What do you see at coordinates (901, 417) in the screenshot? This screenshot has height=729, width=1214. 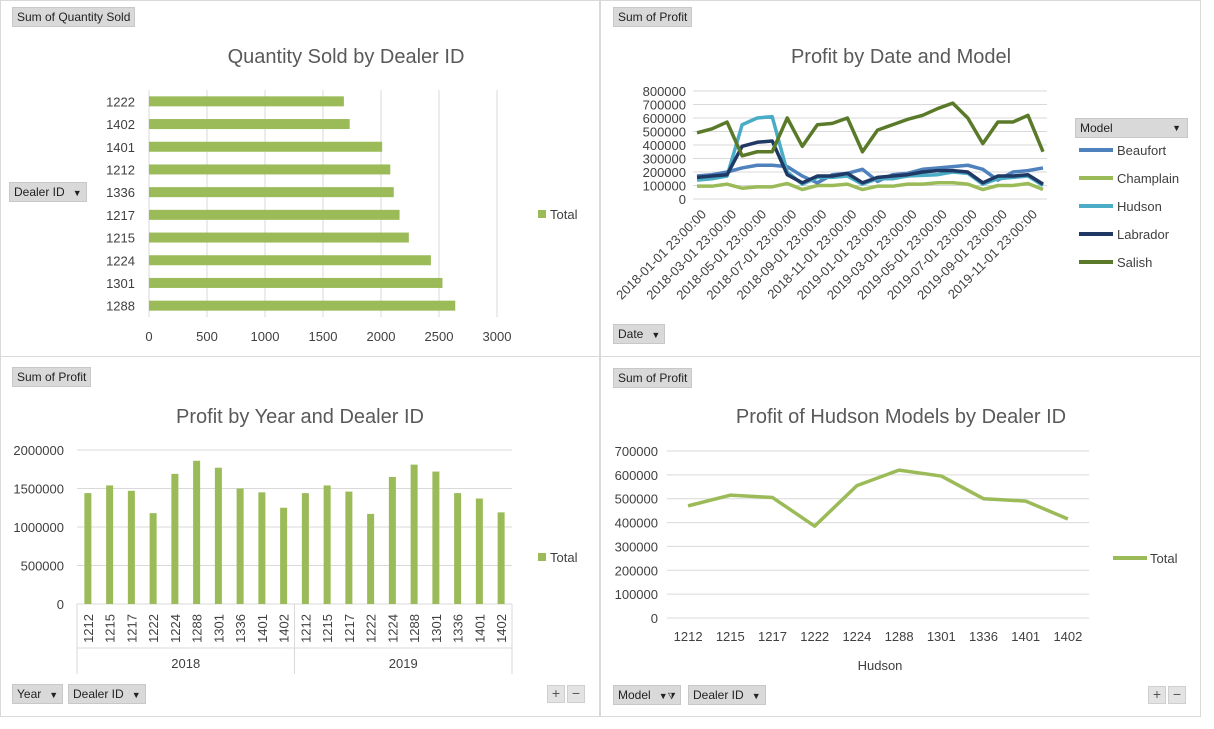 I see `chart-title: Profit of Hudson Models by Dealer ID` at bounding box center [901, 417].